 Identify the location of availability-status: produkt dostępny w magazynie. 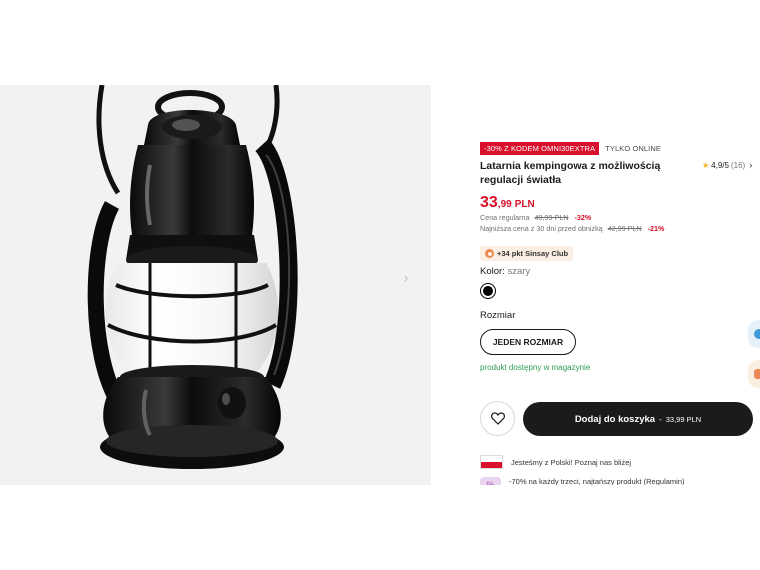
(535, 367).